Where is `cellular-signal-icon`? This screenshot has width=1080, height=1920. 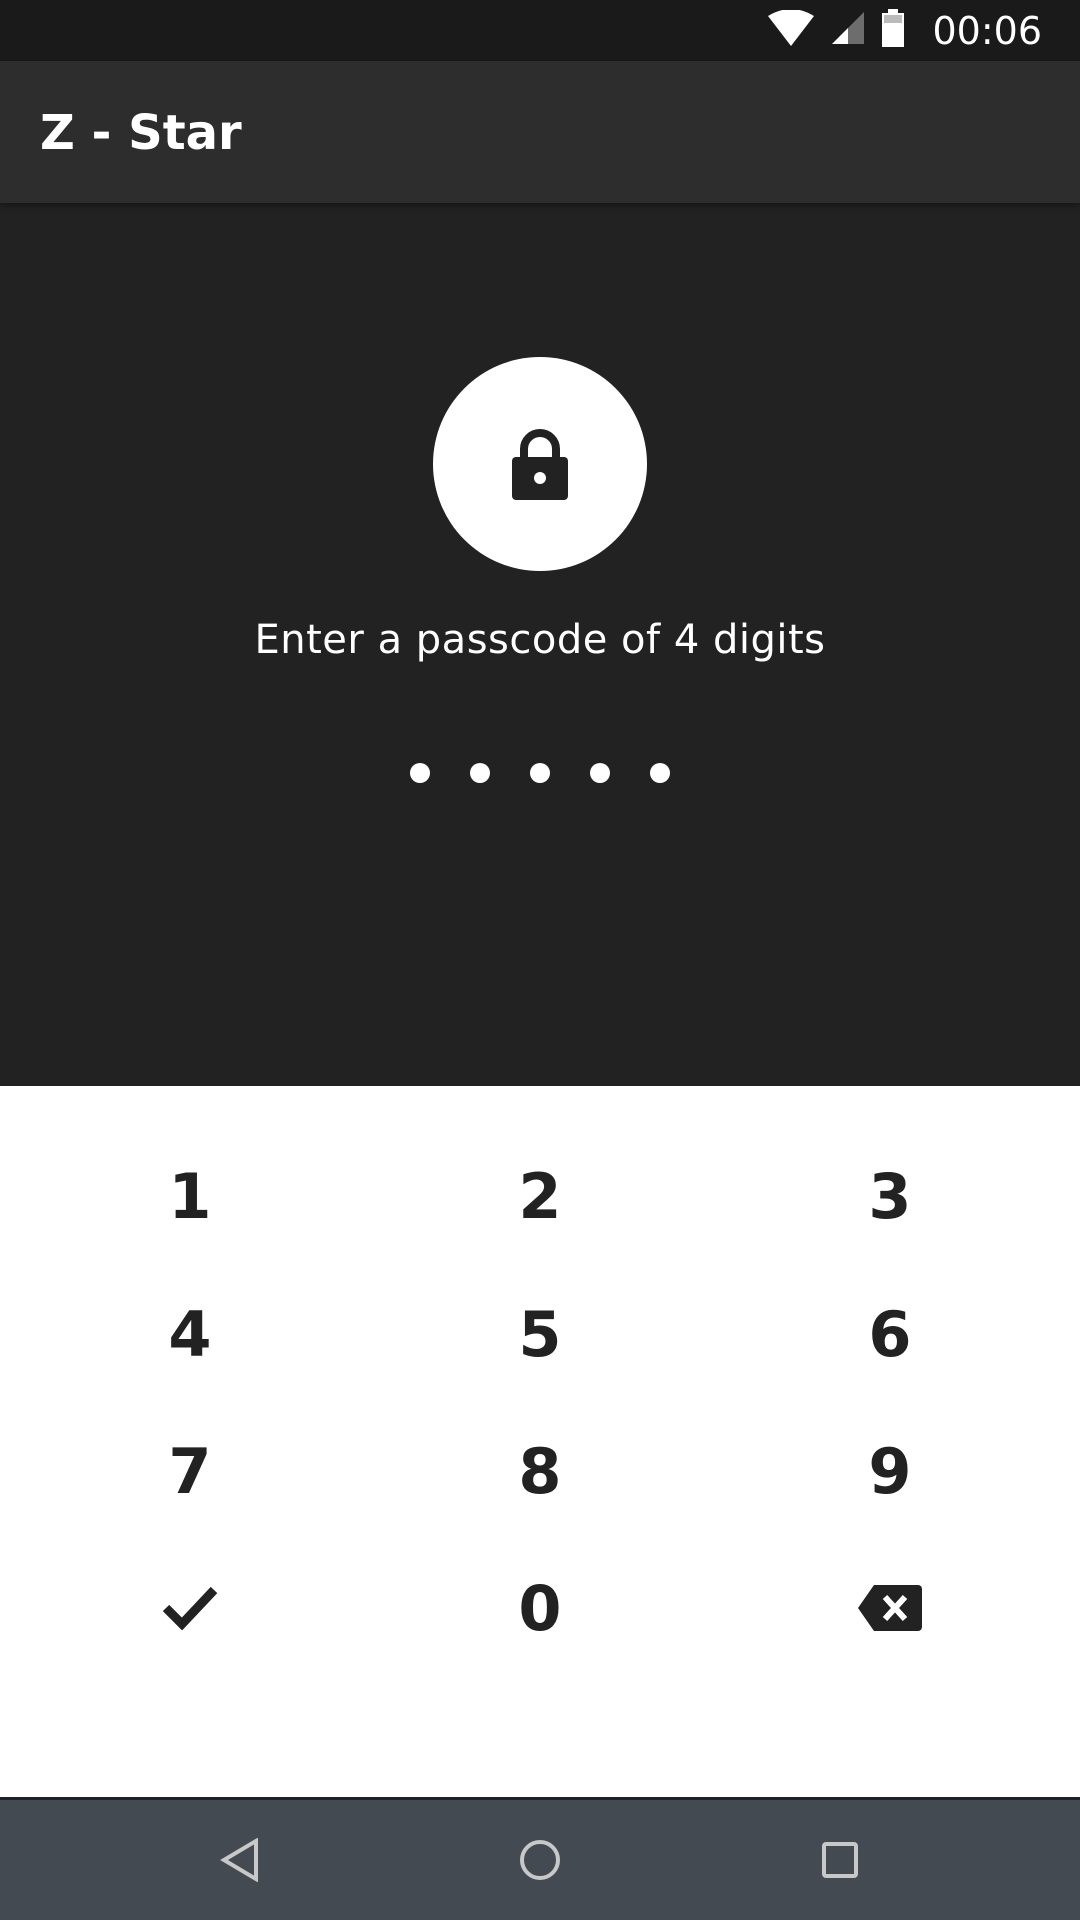
cellular-signal-icon is located at coordinates (848, 30).